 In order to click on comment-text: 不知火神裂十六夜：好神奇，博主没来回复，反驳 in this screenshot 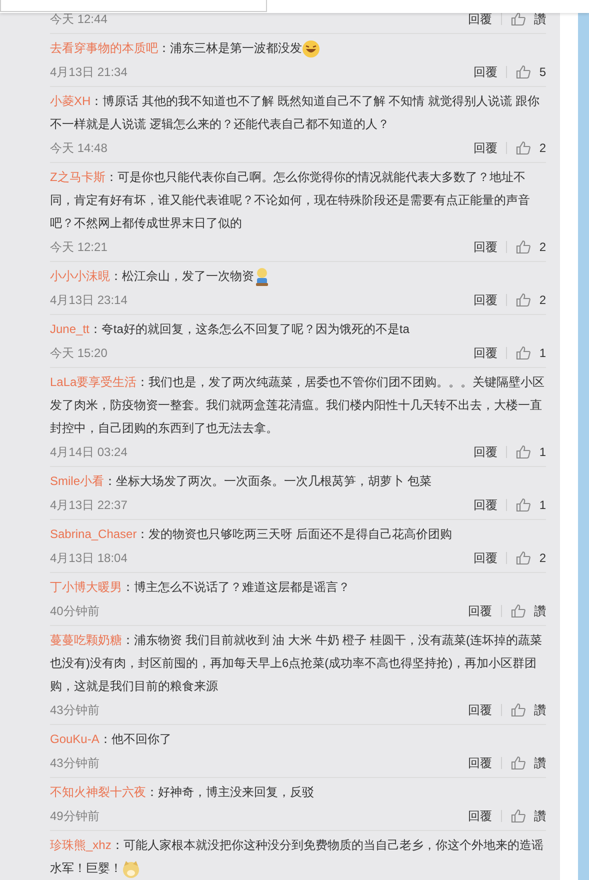, I will do `click(182, 792)`.